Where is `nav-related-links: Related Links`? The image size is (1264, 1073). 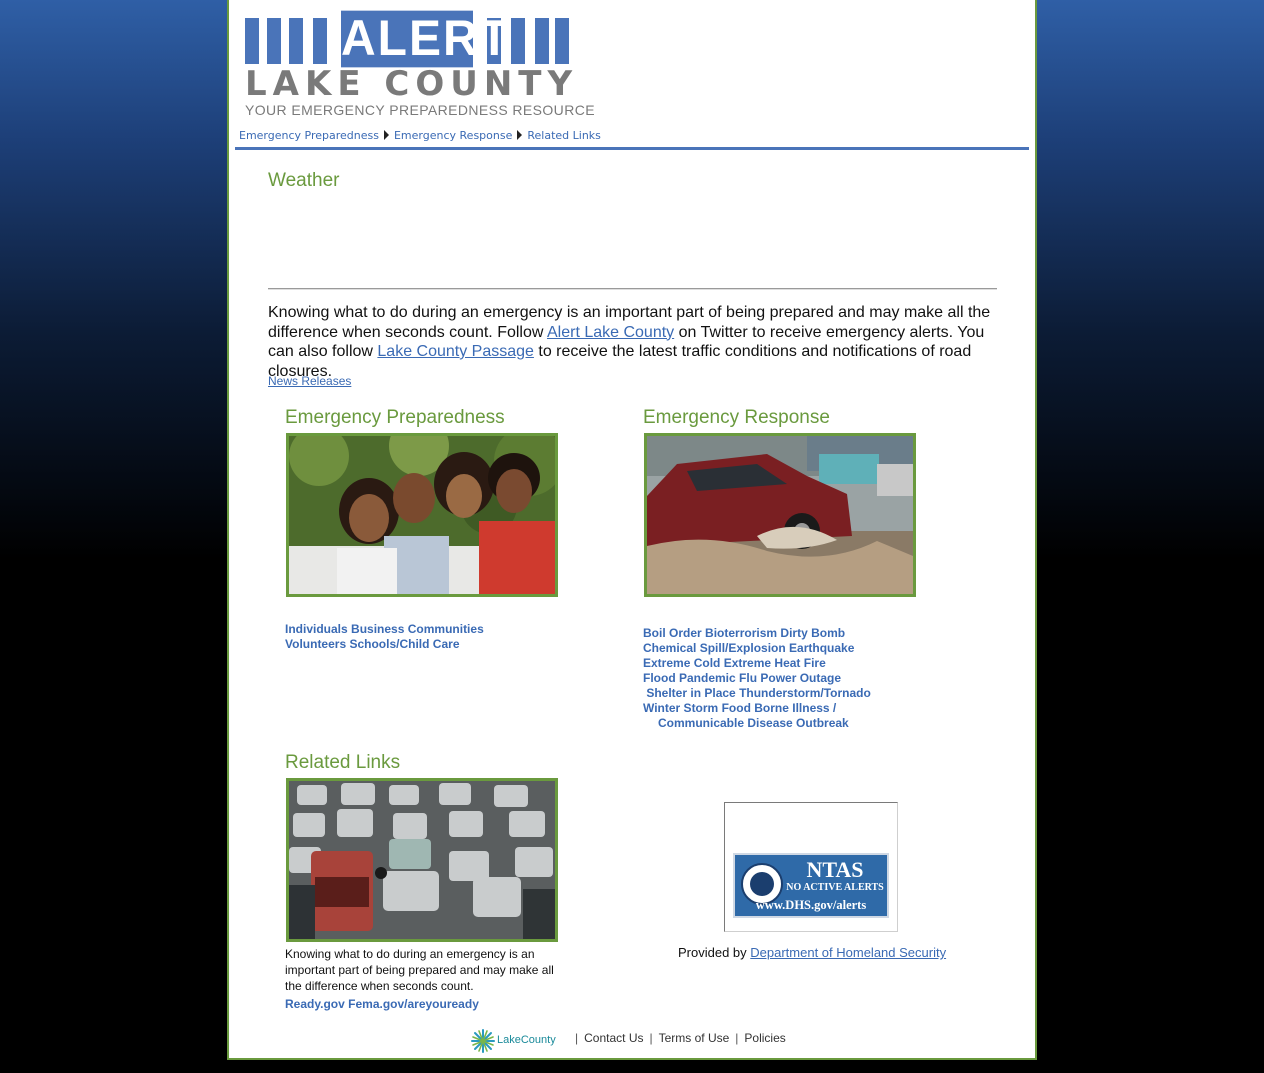 nav-related-links: Related Links is located at coordinates (564, 135).